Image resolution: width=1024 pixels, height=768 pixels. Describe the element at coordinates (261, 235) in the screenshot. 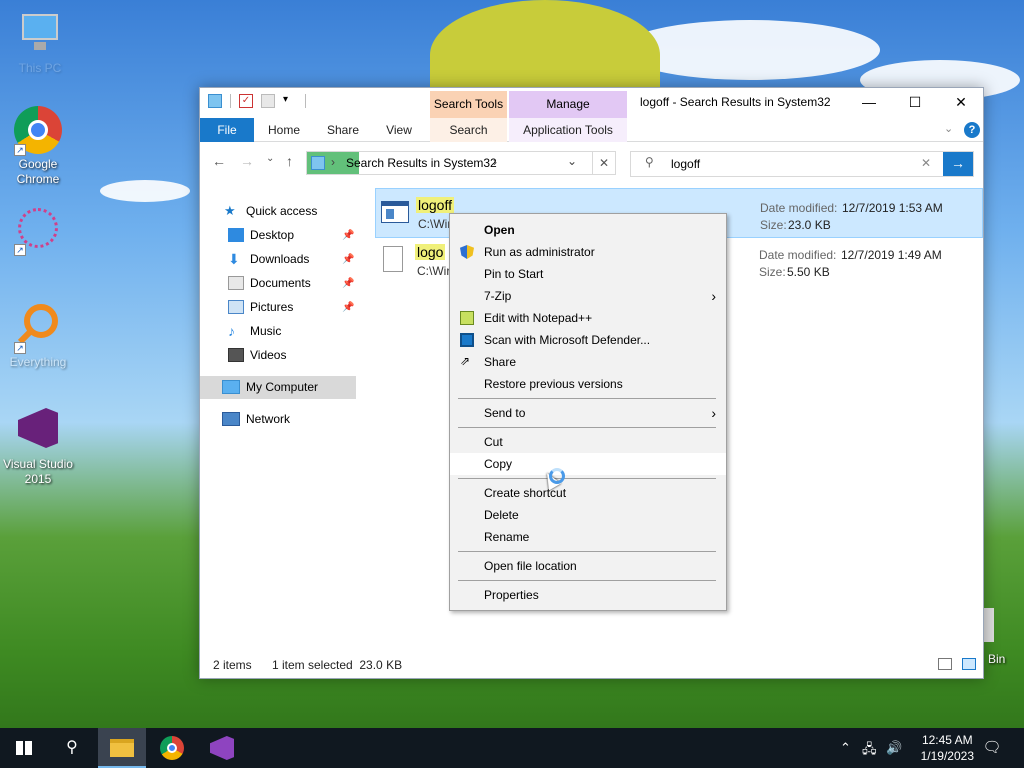

I see `nav-desktop: Desktop` at that location.